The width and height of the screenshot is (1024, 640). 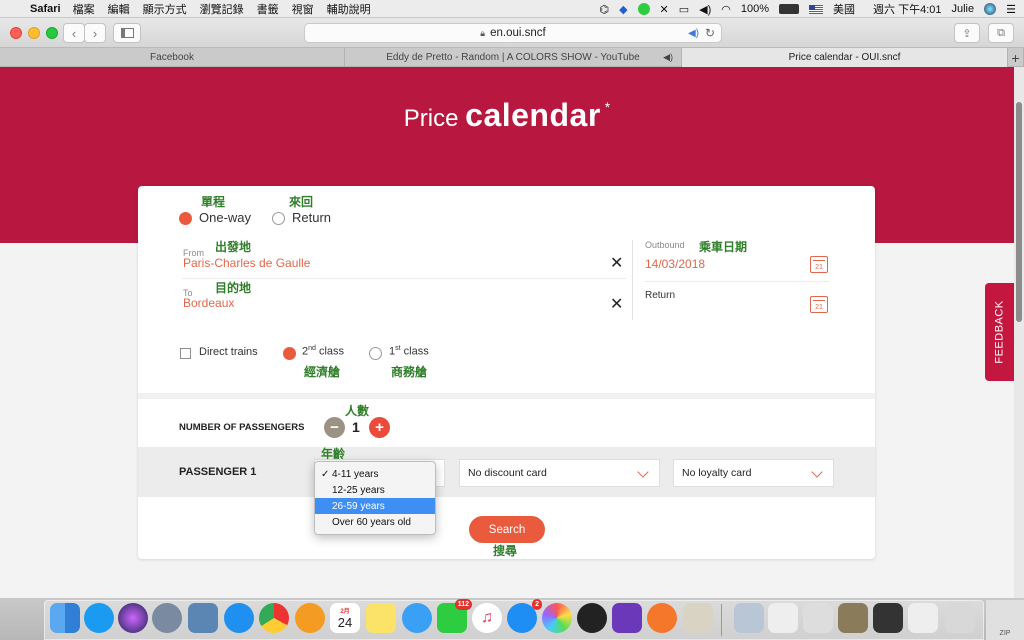 I want to click on feedback-tab: FEEDBACK, so click(x=999, y=332).